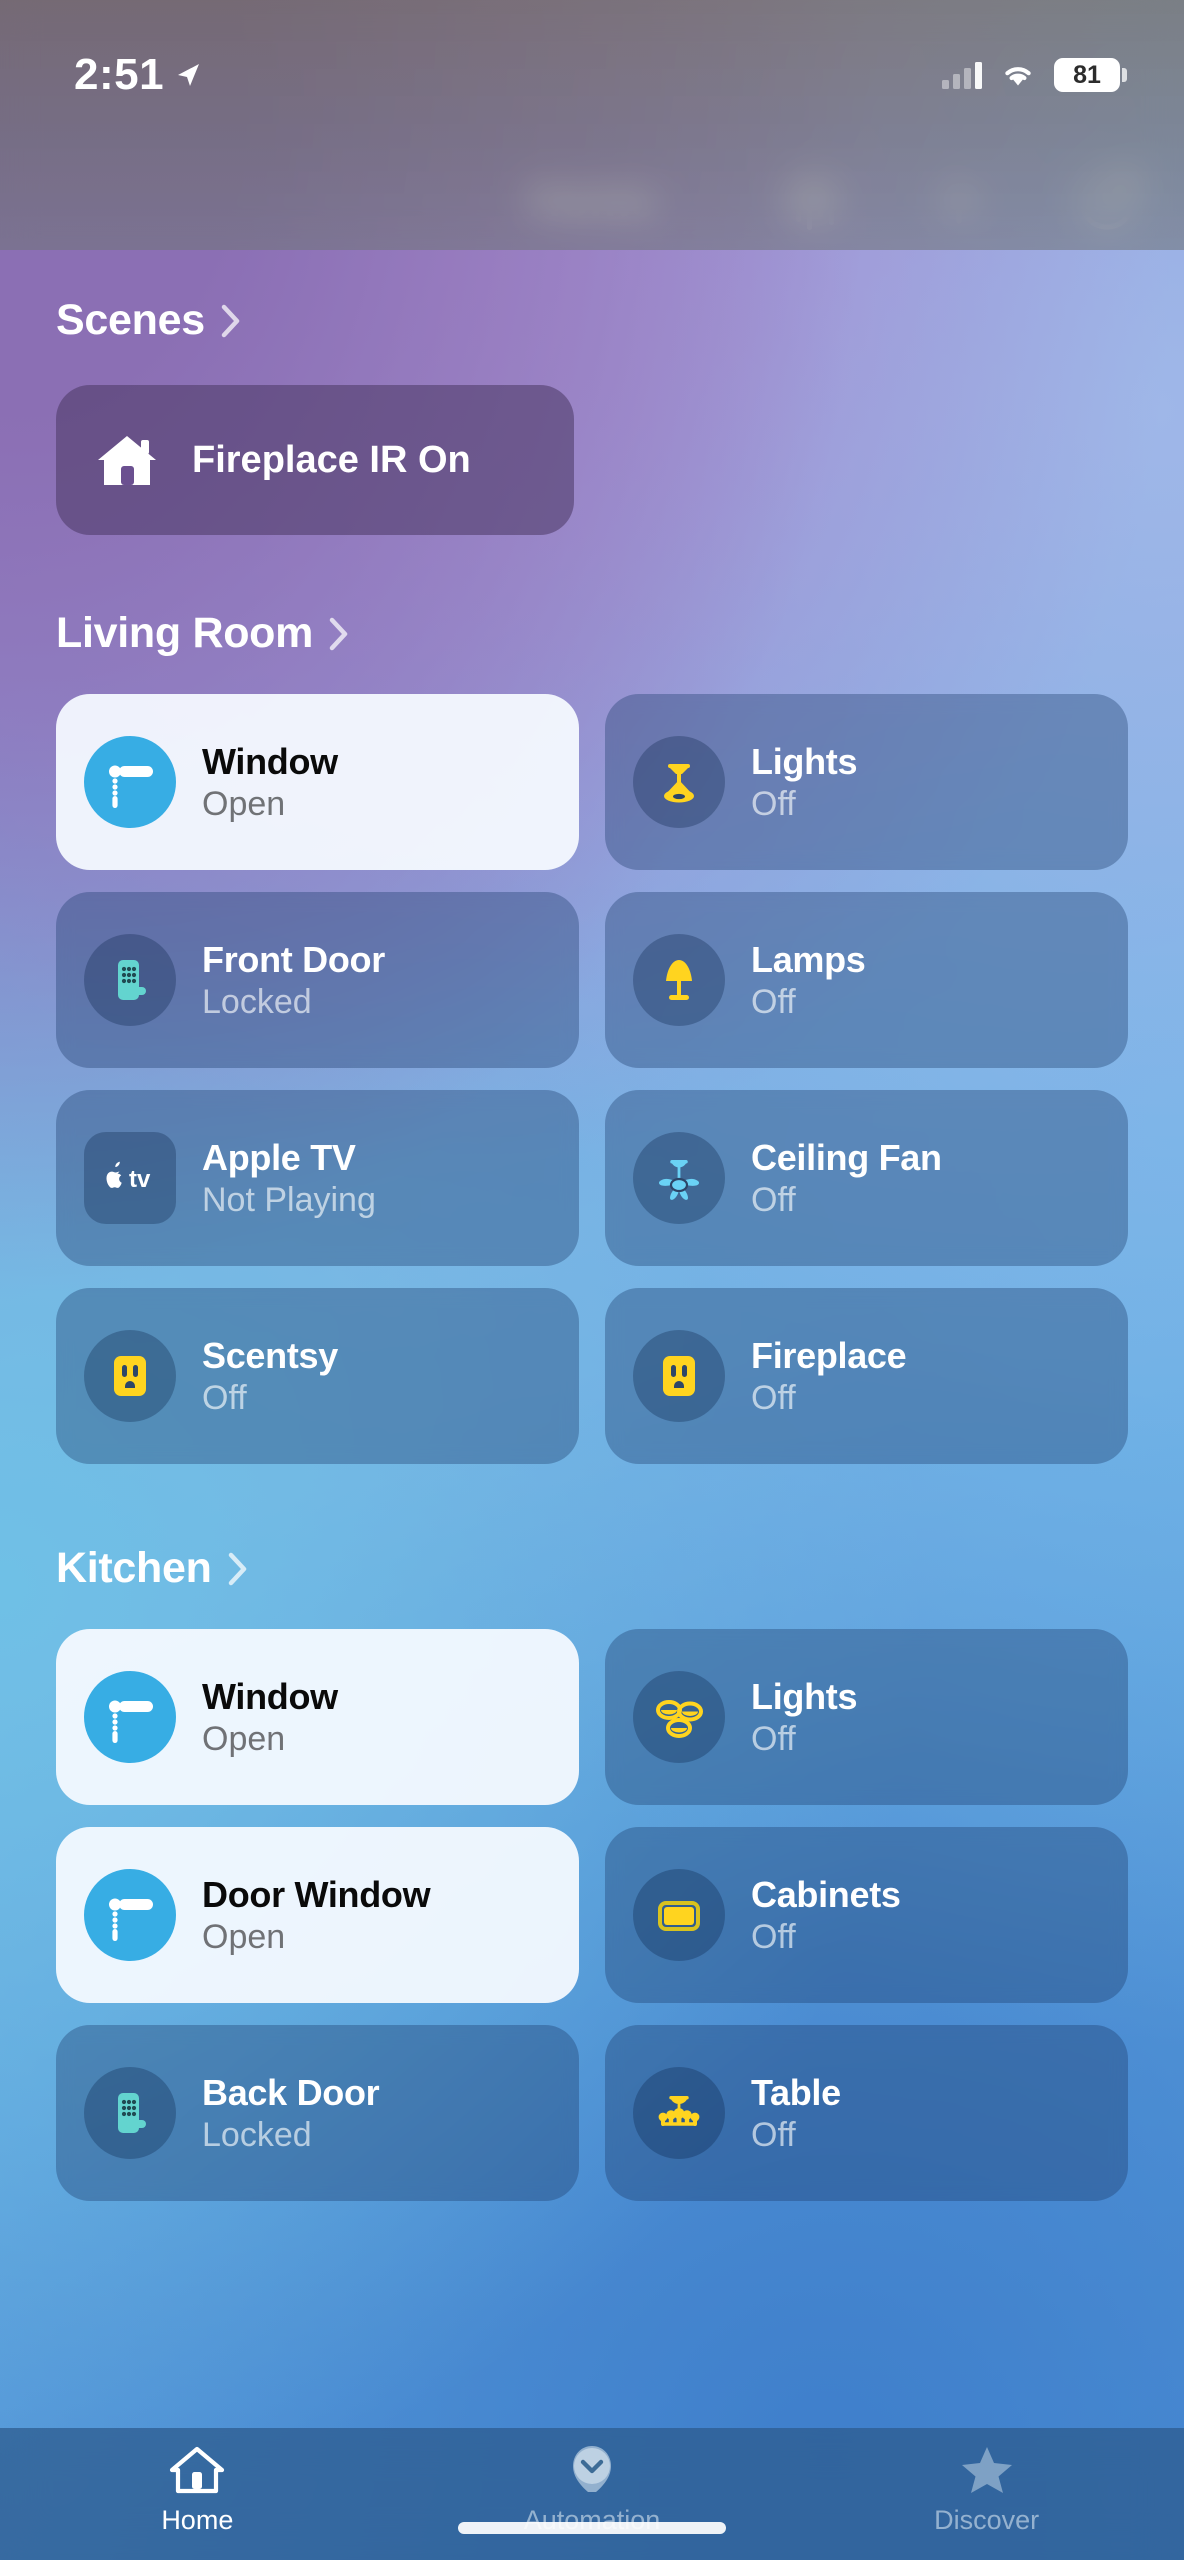 This screenshot has width=1184, height=2560. I want to click on living-room-header: Living Room, so click(592, 633).